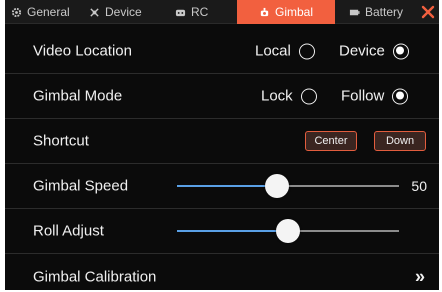  What do you see at coordinates (94, 12) in the screenshot?
I see `device-icon` at bounding box center [94, 12].